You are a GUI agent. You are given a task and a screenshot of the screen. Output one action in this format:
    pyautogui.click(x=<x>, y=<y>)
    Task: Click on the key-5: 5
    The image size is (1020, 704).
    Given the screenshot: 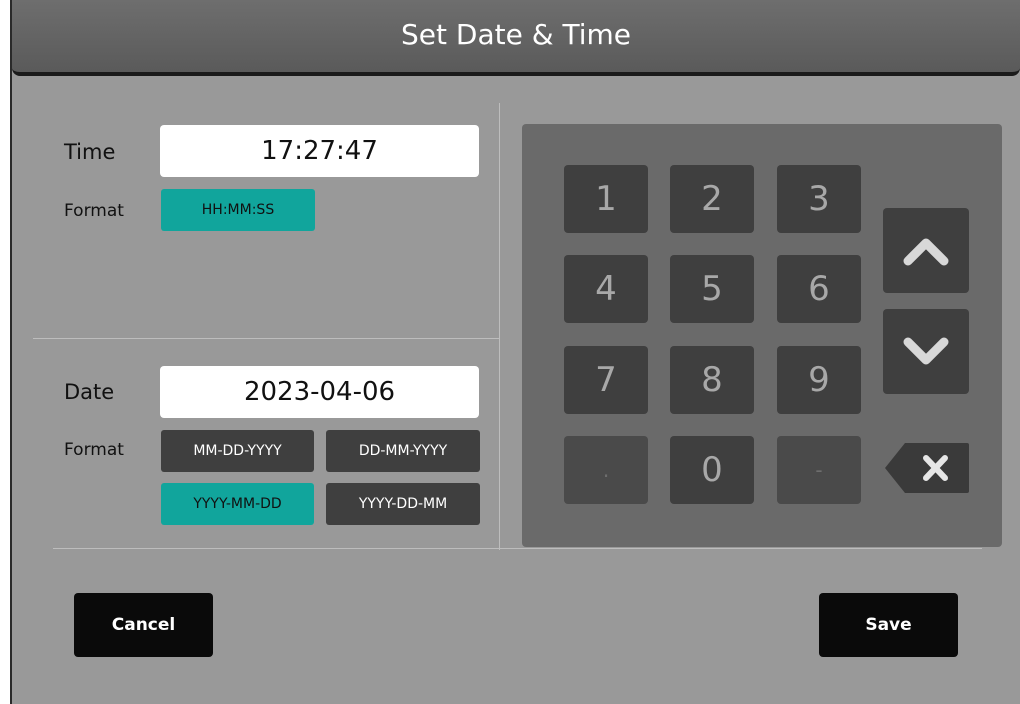 What is the action you would take?
    pyautogui.click(x=712, y=289)
    